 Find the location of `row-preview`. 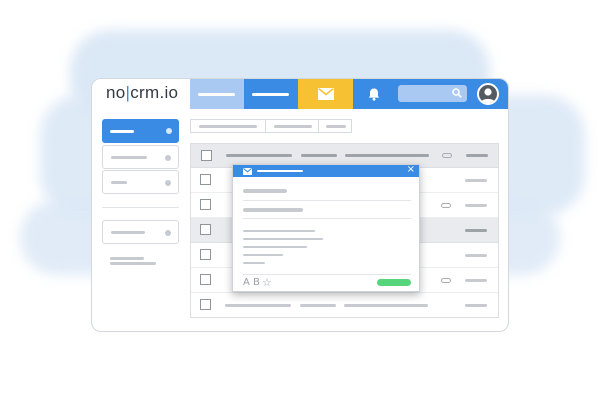

row-preview is located at coordinates (386, 305).